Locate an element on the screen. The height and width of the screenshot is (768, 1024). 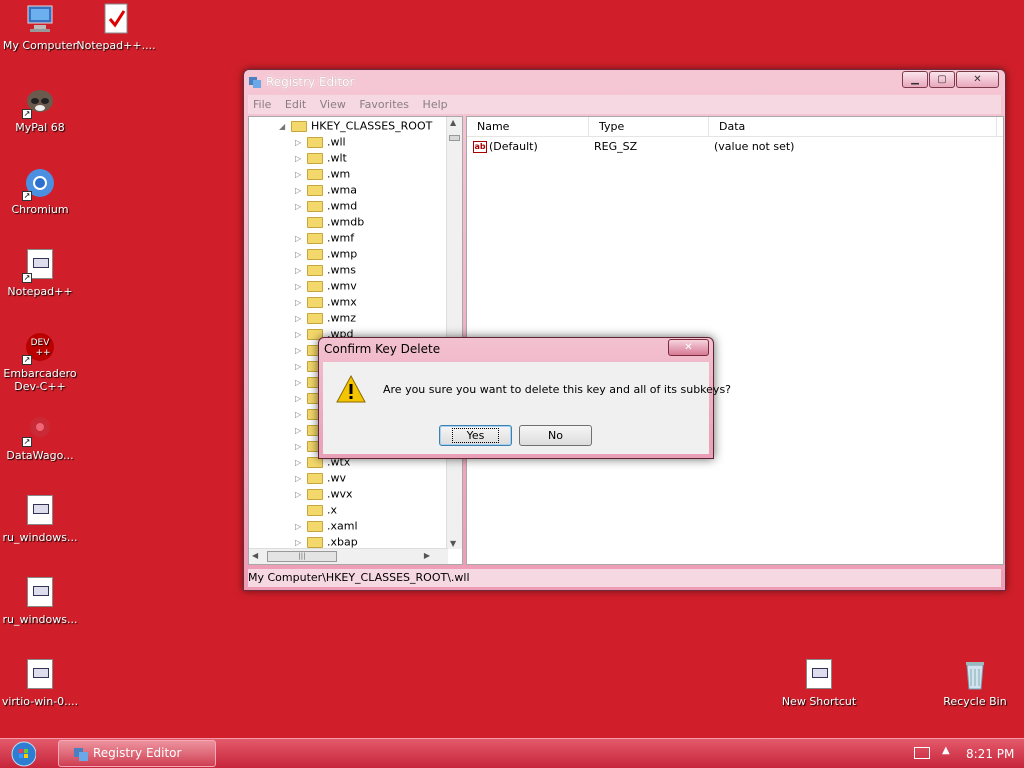
tree-node: .x is located at coordinates (329, 511).